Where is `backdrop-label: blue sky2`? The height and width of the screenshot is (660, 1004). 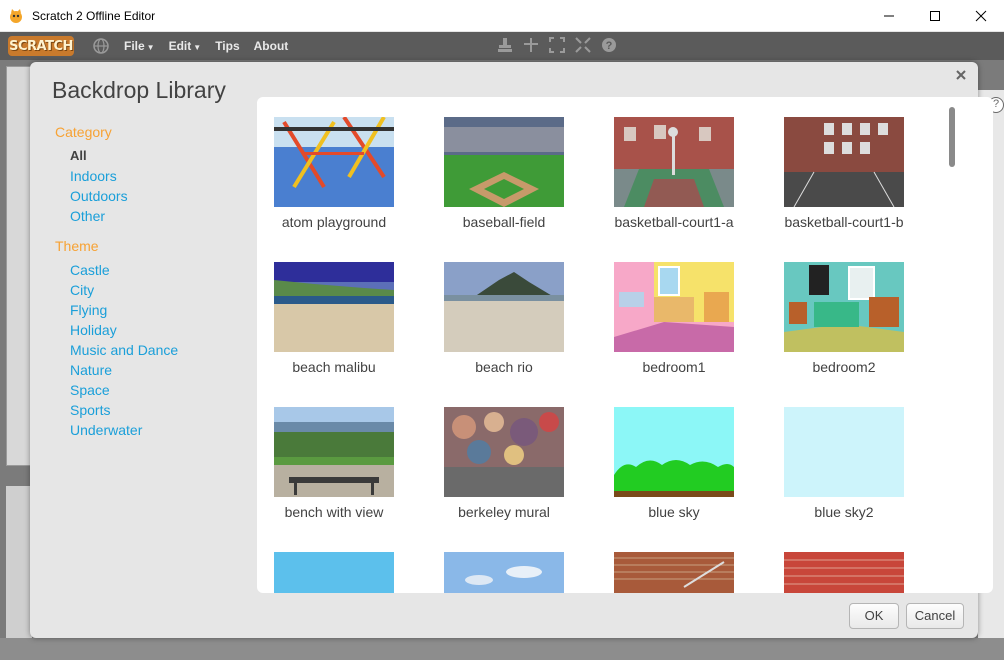 backdrop-label: blue sky2 is located at coordinates (844, 512).